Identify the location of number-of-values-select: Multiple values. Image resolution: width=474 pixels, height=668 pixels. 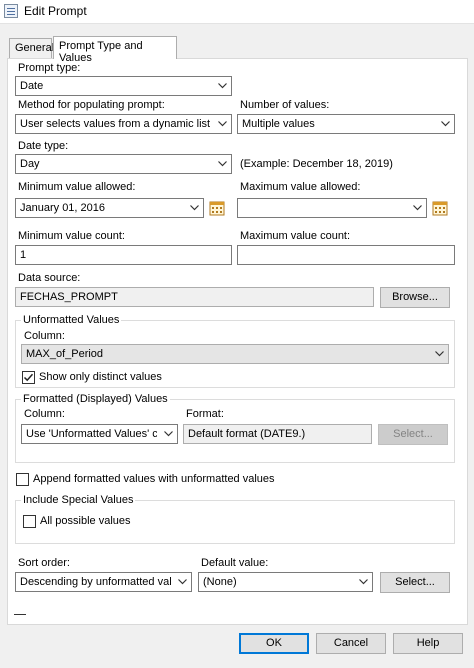
(346, 124).